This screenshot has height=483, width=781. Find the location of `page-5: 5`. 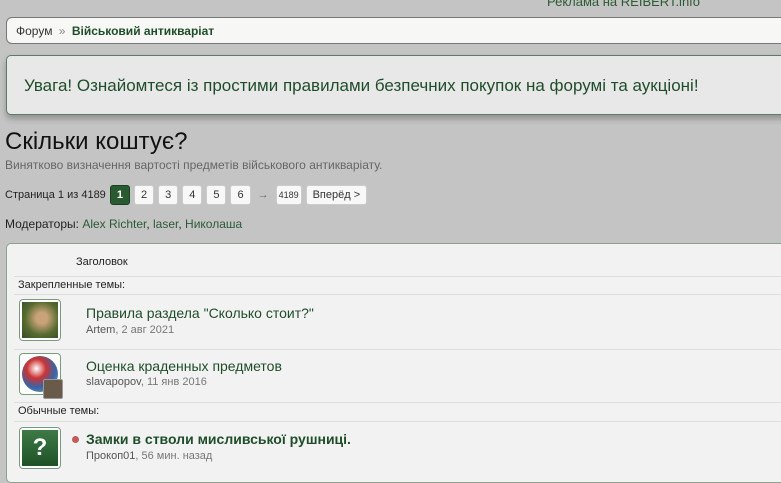

page-5: 5 is located at coordinates (216, 195).